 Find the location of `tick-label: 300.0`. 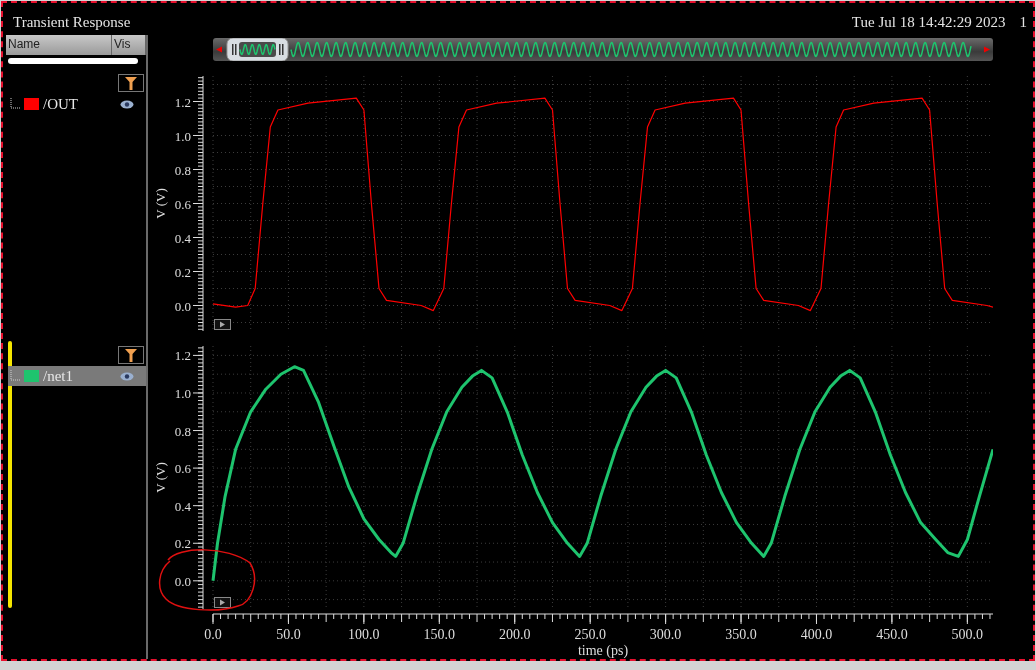

tick-label: 300.0 is located at coordinates (665, 634).